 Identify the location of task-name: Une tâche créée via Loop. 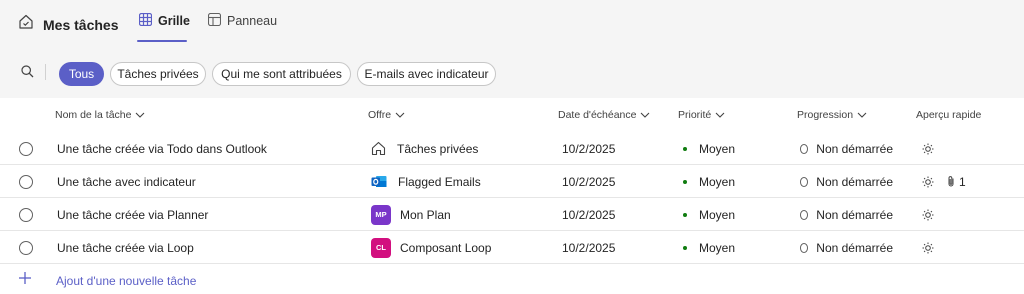
(125, 247).